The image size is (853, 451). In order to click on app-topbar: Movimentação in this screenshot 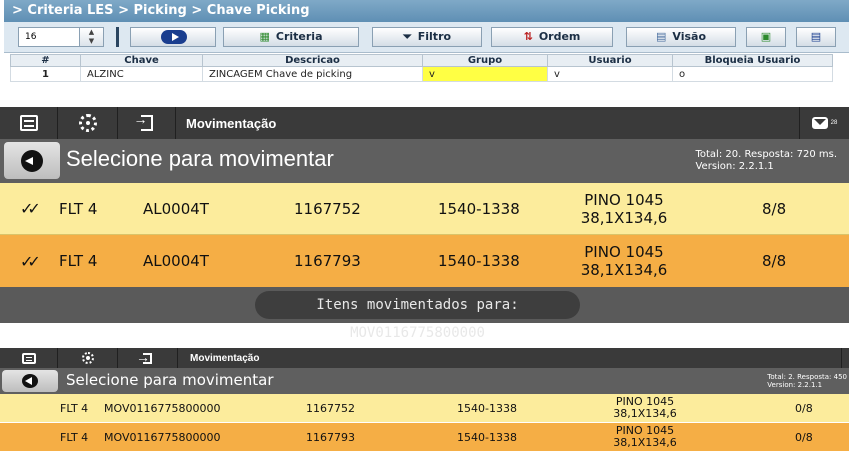, I will do `click(424, 358)`.